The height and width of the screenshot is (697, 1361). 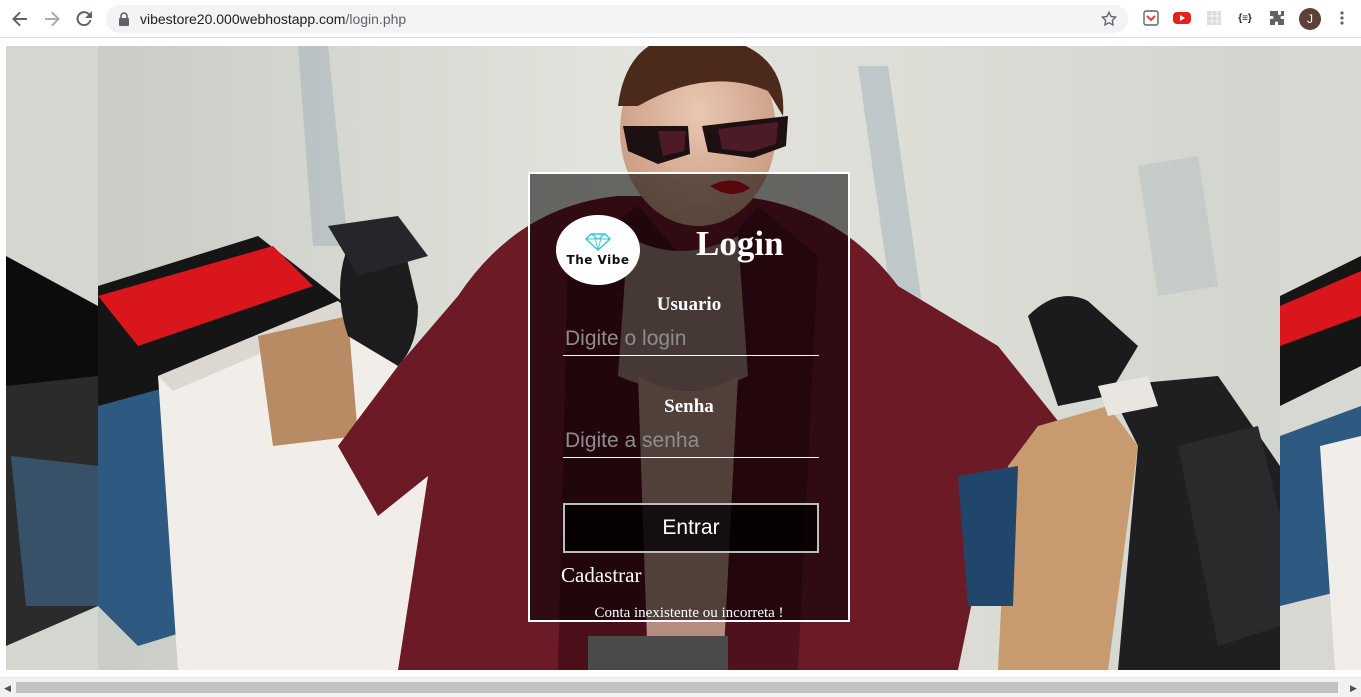 What do you see at coordinates (1245, 18) in the screenshot?
I see `json-formatter-icon: {≡}` at bounding box center [1245, 18].